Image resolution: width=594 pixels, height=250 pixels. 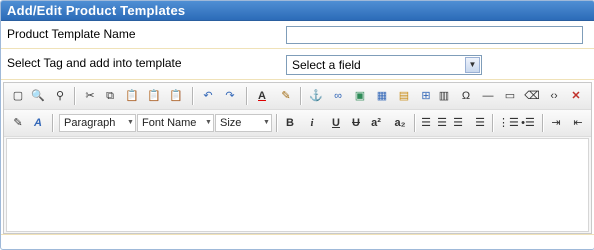 I want to click on tag-field-select: Select a field ▼, so click(x=384, y=65).